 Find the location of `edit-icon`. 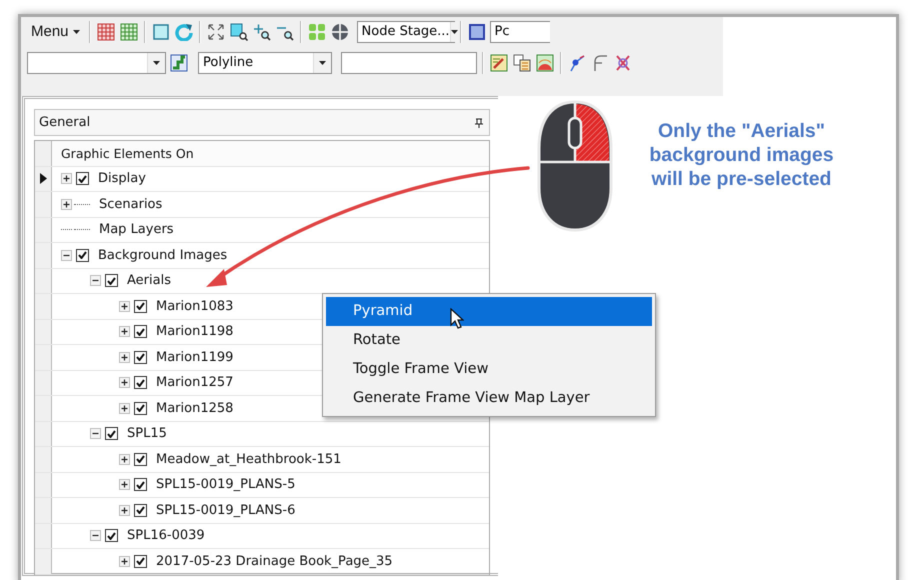

edit-icon is located at coordinates (499, 63).